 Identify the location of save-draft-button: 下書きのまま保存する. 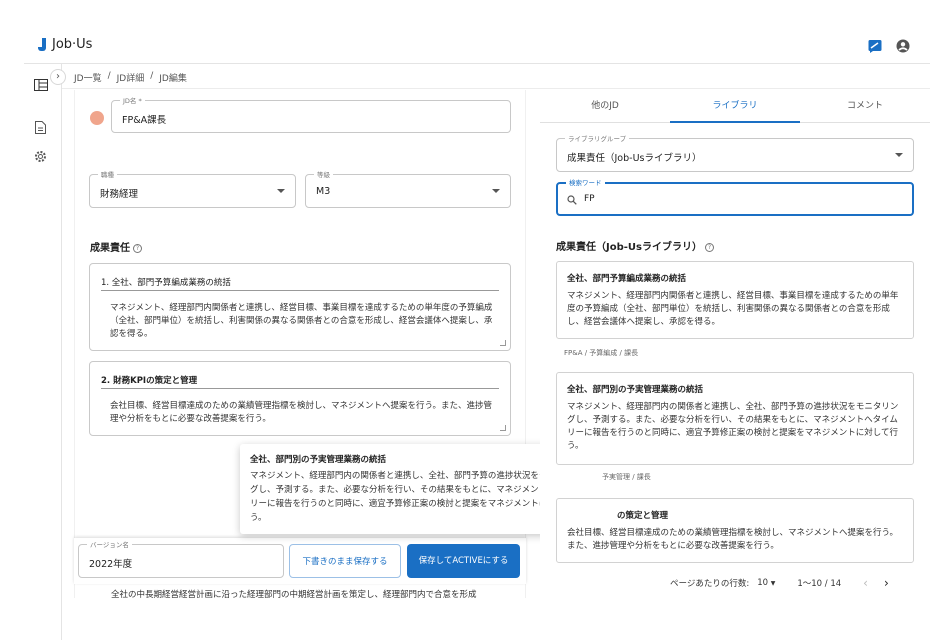
(345, 561).